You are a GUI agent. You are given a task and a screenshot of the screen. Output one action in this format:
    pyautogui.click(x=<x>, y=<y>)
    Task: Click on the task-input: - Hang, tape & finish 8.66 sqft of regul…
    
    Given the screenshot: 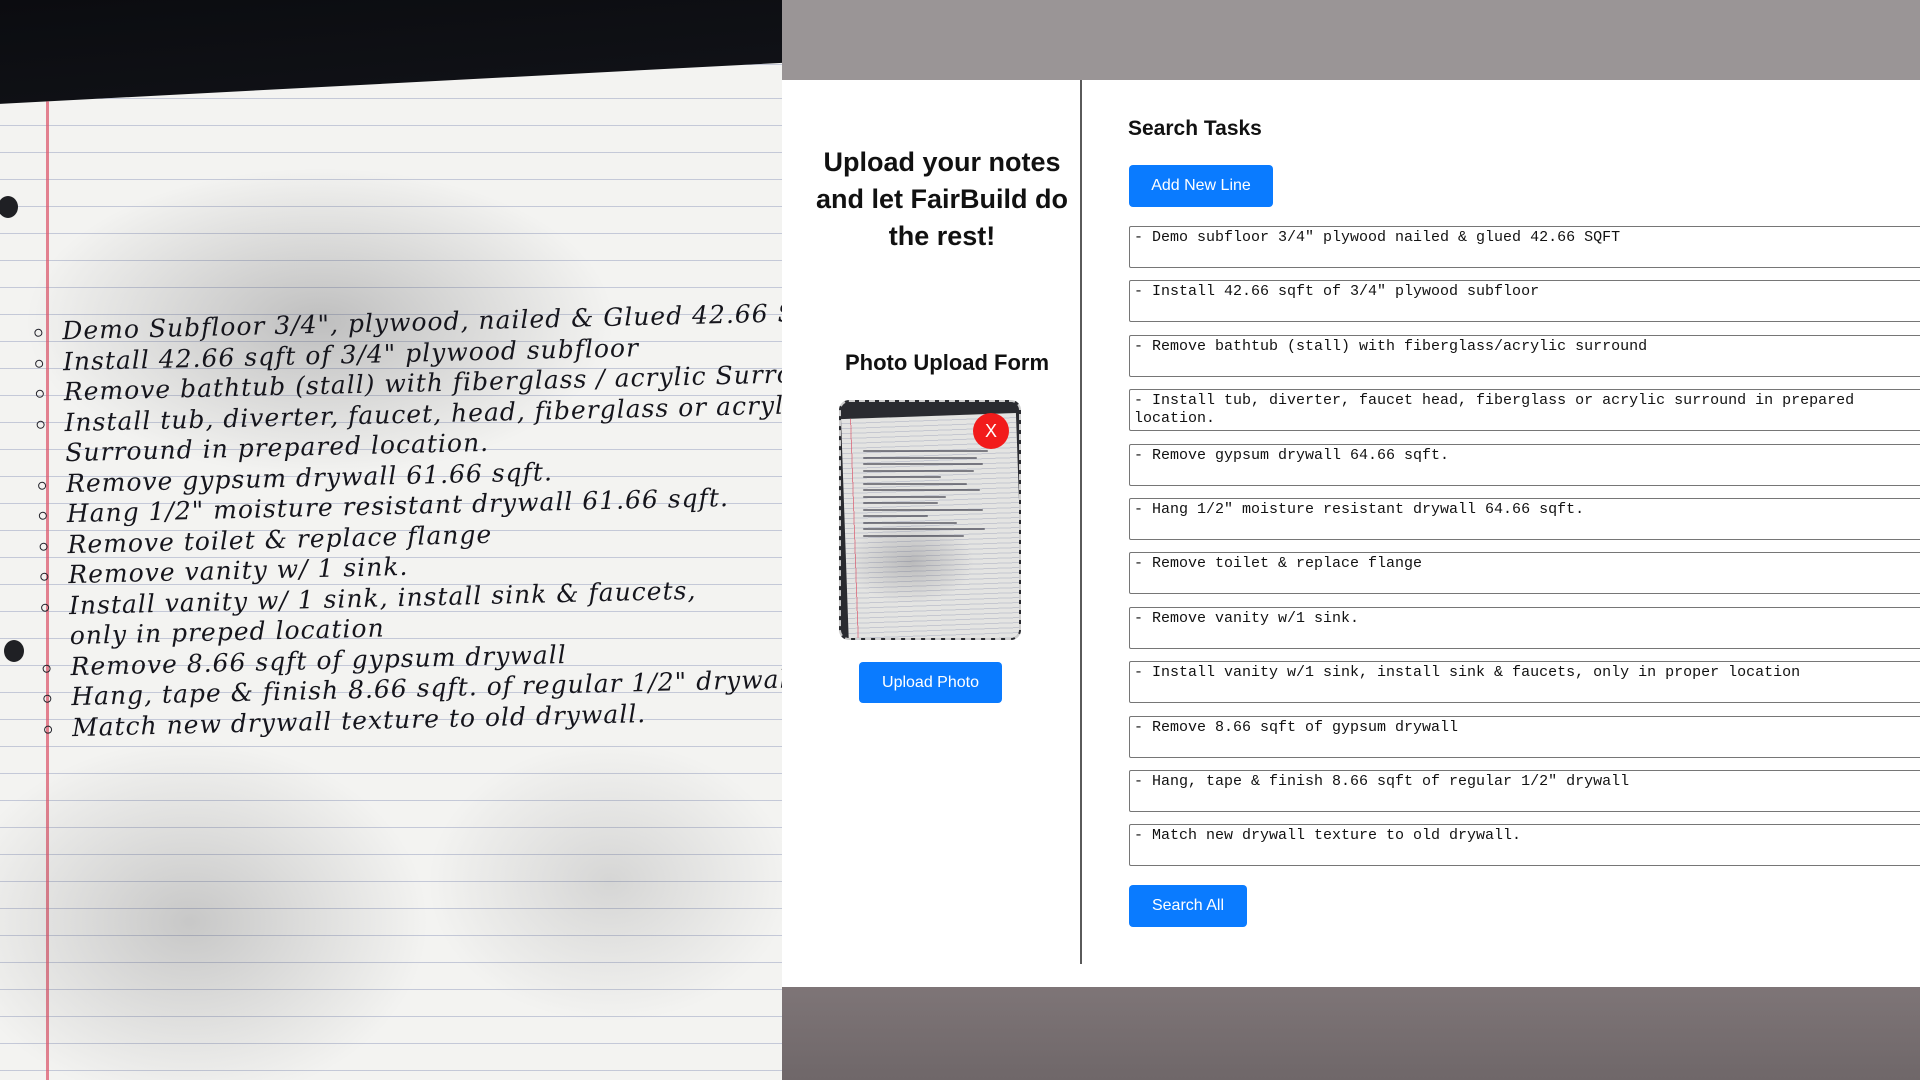 What is the action you would take?
    pyautogui.click(x=1524, y=790)
    